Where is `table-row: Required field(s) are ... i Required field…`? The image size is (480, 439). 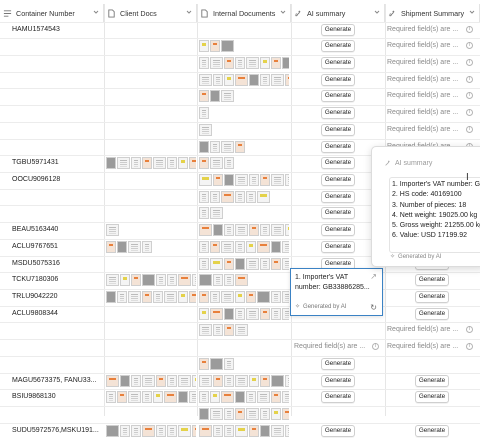
table-row: Required field(s) are ... i Required field… is located at coordinates (240, 347).